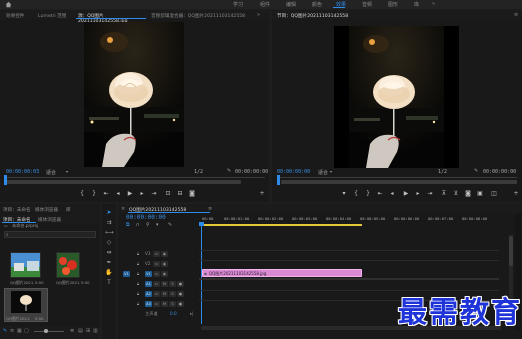  Describe the element at coordinates (164, 284) in the screenshot. I see `a1-mute-button: M` at that location.